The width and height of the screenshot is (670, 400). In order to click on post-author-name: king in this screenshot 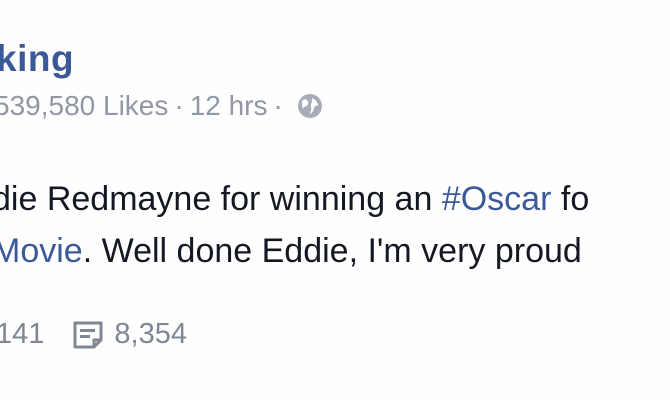, I will do `click(37, 59)`.